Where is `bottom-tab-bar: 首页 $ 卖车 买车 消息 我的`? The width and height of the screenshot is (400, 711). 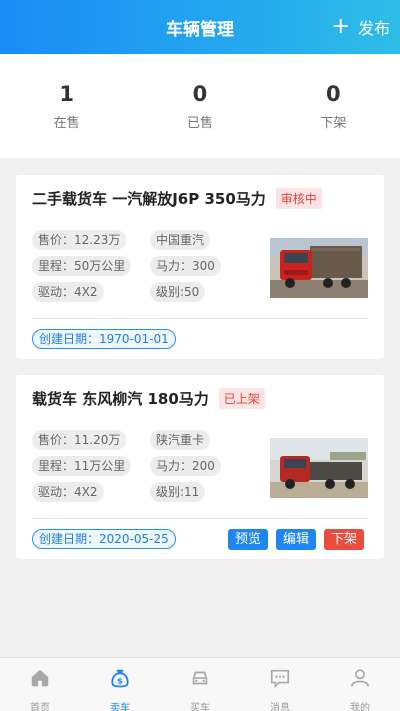 bottom-tab-bar: 首页 $ 卖车 买车 消息 我的 is located at coordinates (200, 684).